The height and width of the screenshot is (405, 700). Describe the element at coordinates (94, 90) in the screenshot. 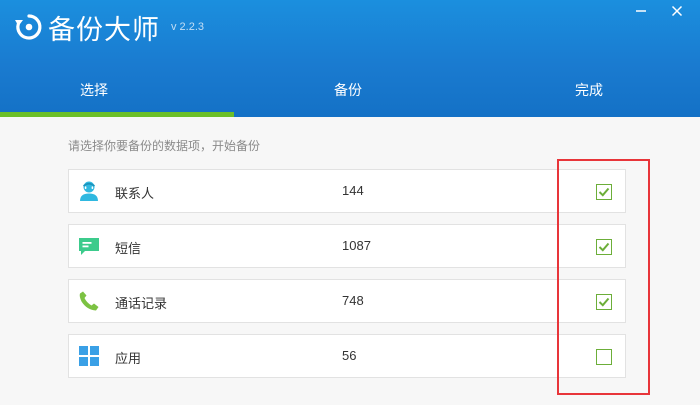

I see `tab-select: 选择` at that location.